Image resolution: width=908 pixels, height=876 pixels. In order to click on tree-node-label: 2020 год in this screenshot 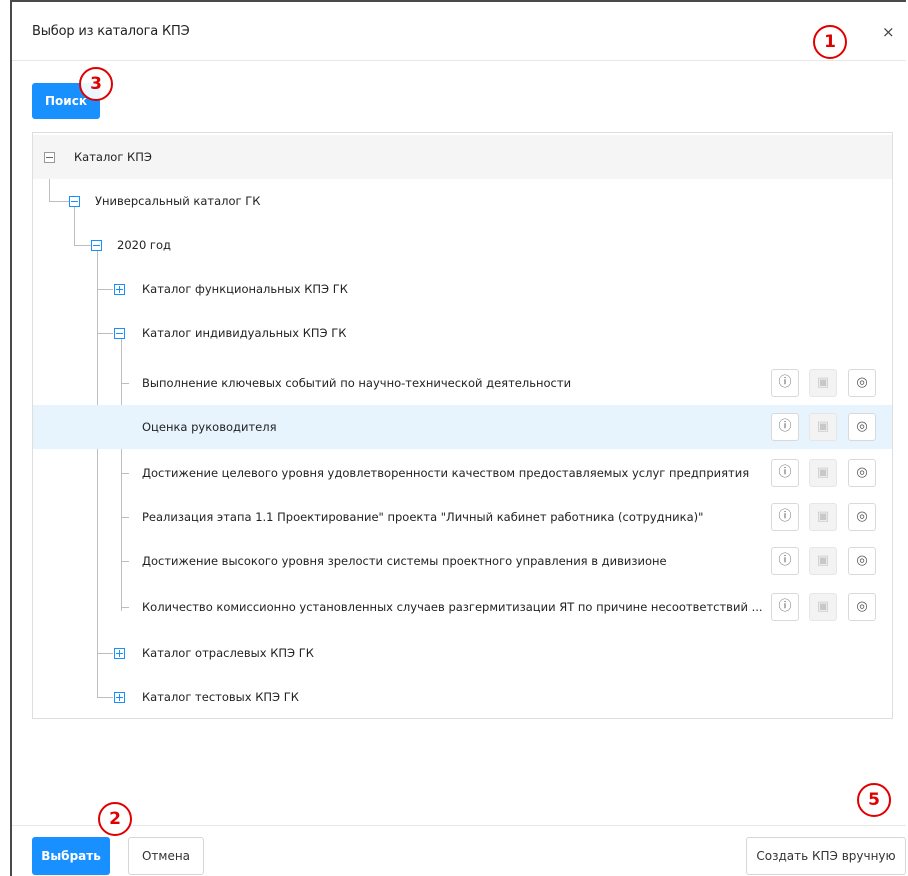, I will do `click(144, 245)`.